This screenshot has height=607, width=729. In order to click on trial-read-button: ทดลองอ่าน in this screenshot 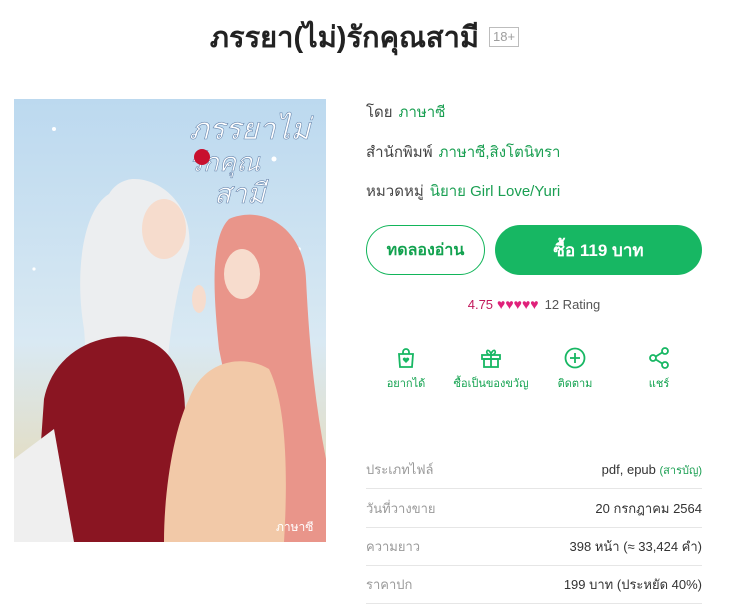, I will do `click(425, 250)`.